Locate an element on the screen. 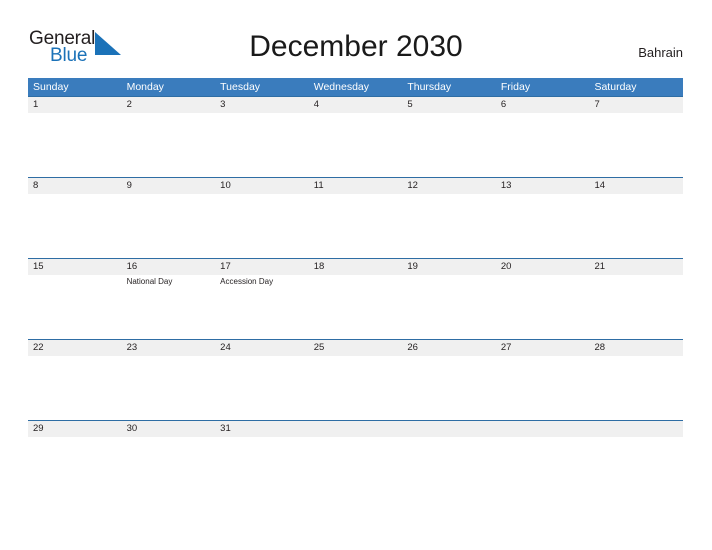 This screenshot has height=550, width=712. day-cell: 23 is located at coordinates (169, 379).